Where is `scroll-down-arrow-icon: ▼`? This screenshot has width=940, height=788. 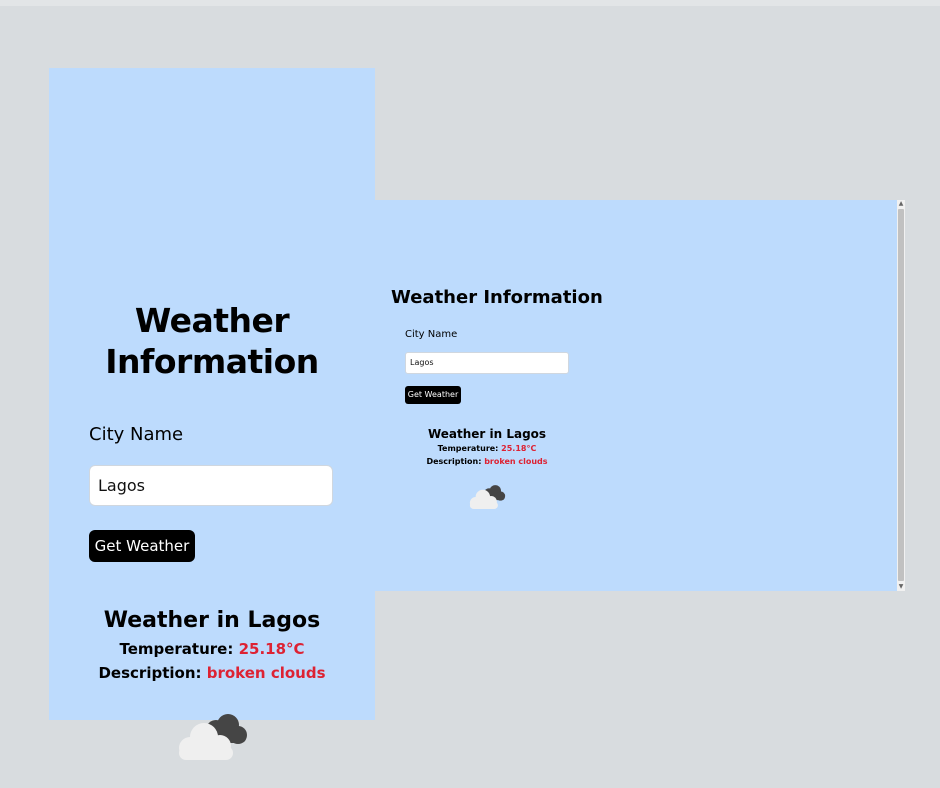
scroll-down-arrow-icon: ▼ is located at coordinates (901, 587).